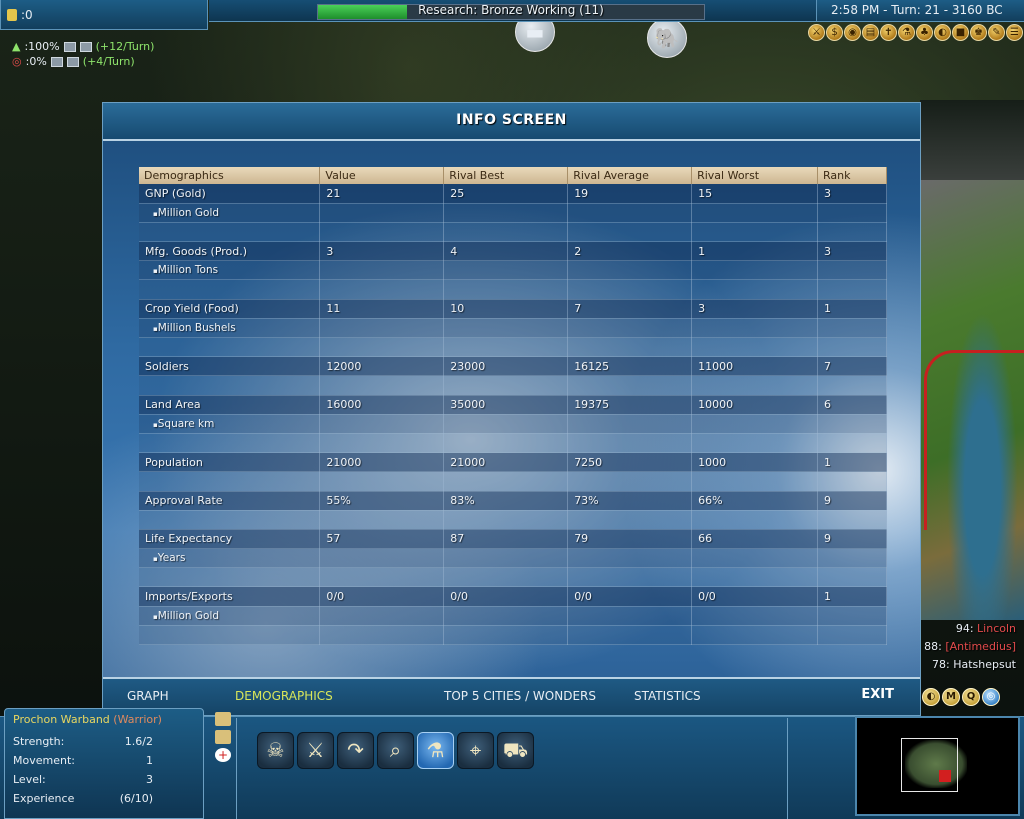  What do you see at coordinates (382, 194) in the screenshot?
I see `table-cell: 21` at bounding box center [382, 194].